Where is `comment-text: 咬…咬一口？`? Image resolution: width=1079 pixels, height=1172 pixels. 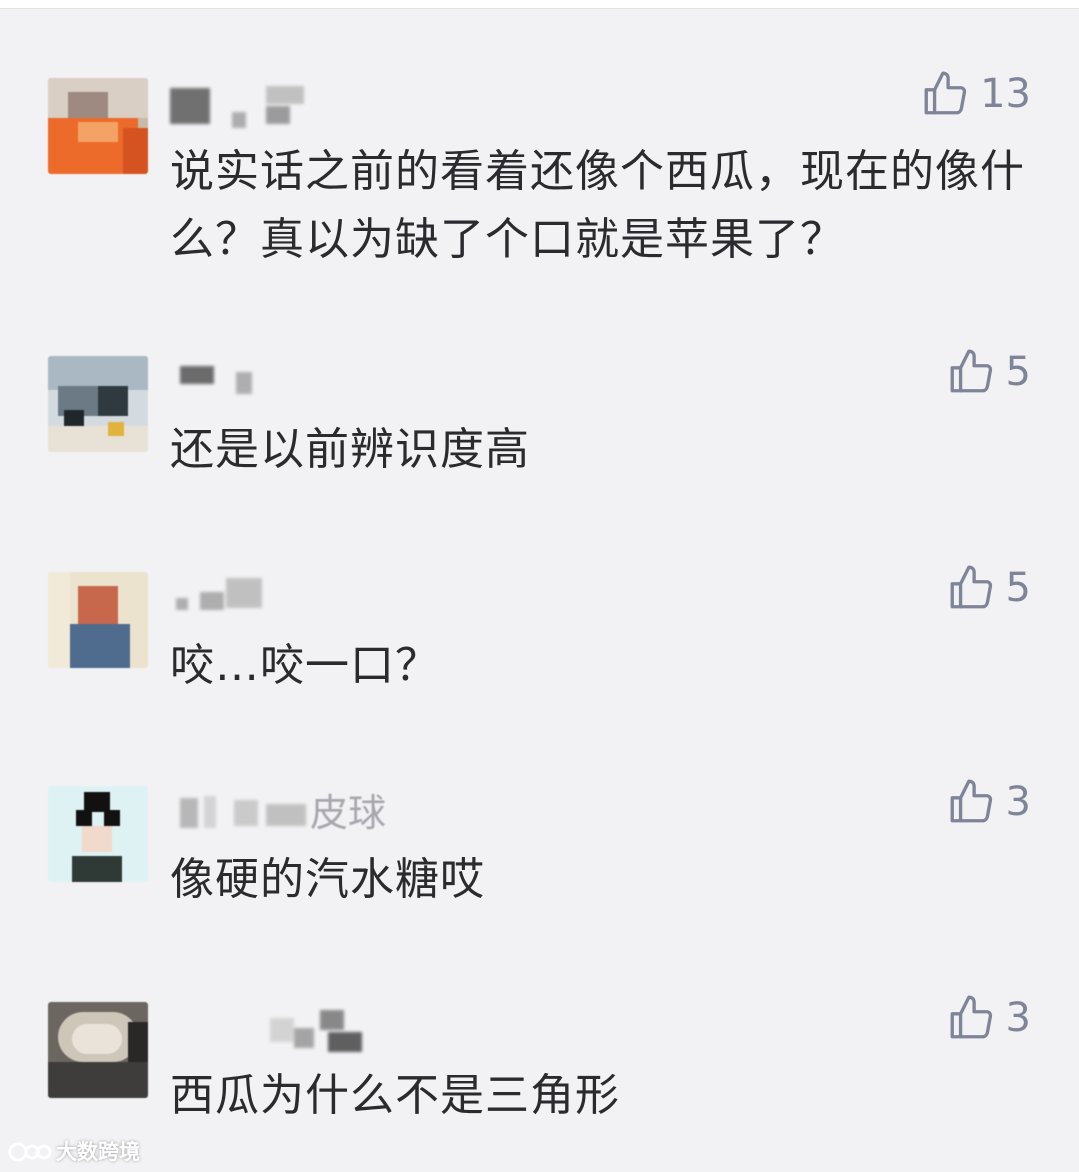 comment-text: 咬…咬一口？ is located at coordinates (305, 665).